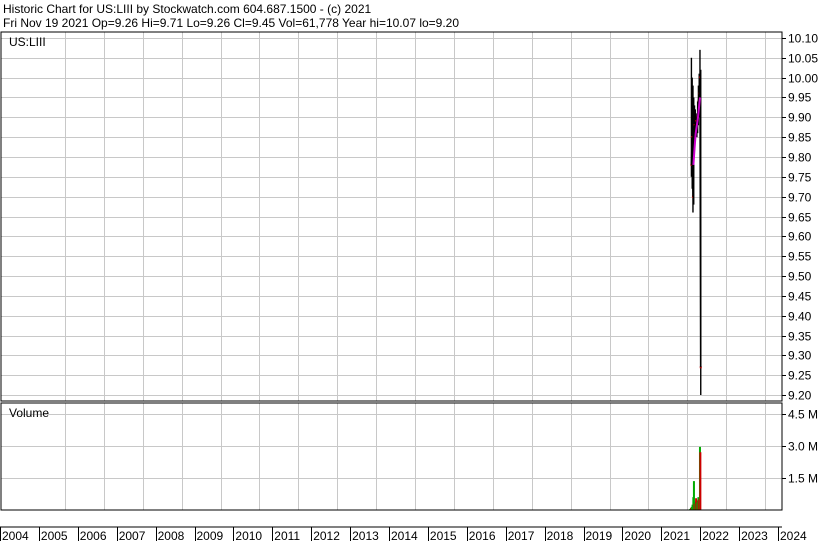 The height and width of the screenshot is (543, 830). What do you see at coordinates (248, 536) in the screenshot?
I see `x-tick-label: 2010` at bounding box center [248, 536].